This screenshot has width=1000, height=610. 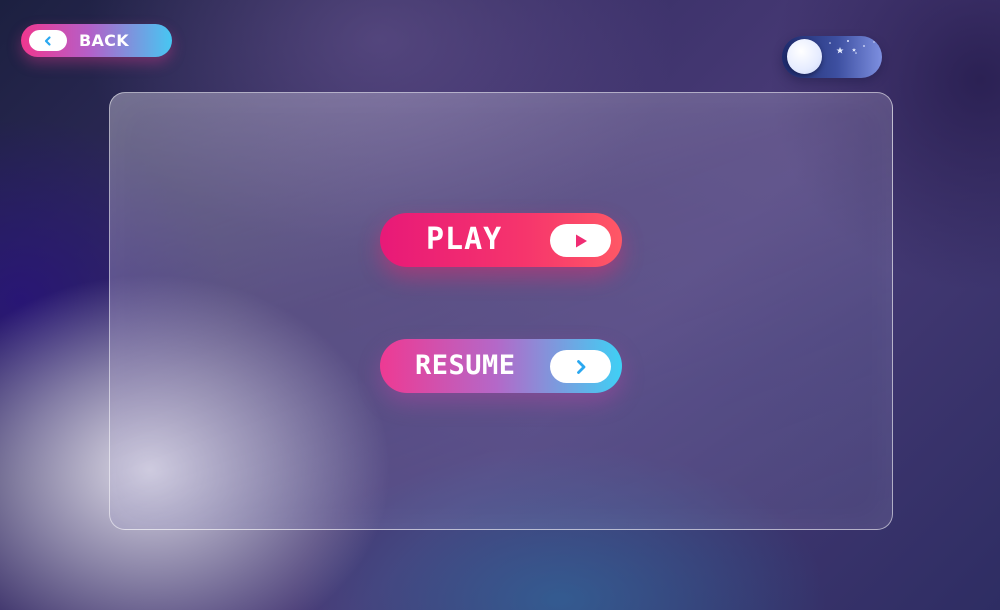 I want to click on toggle-knob, so click(x=804, y=56).